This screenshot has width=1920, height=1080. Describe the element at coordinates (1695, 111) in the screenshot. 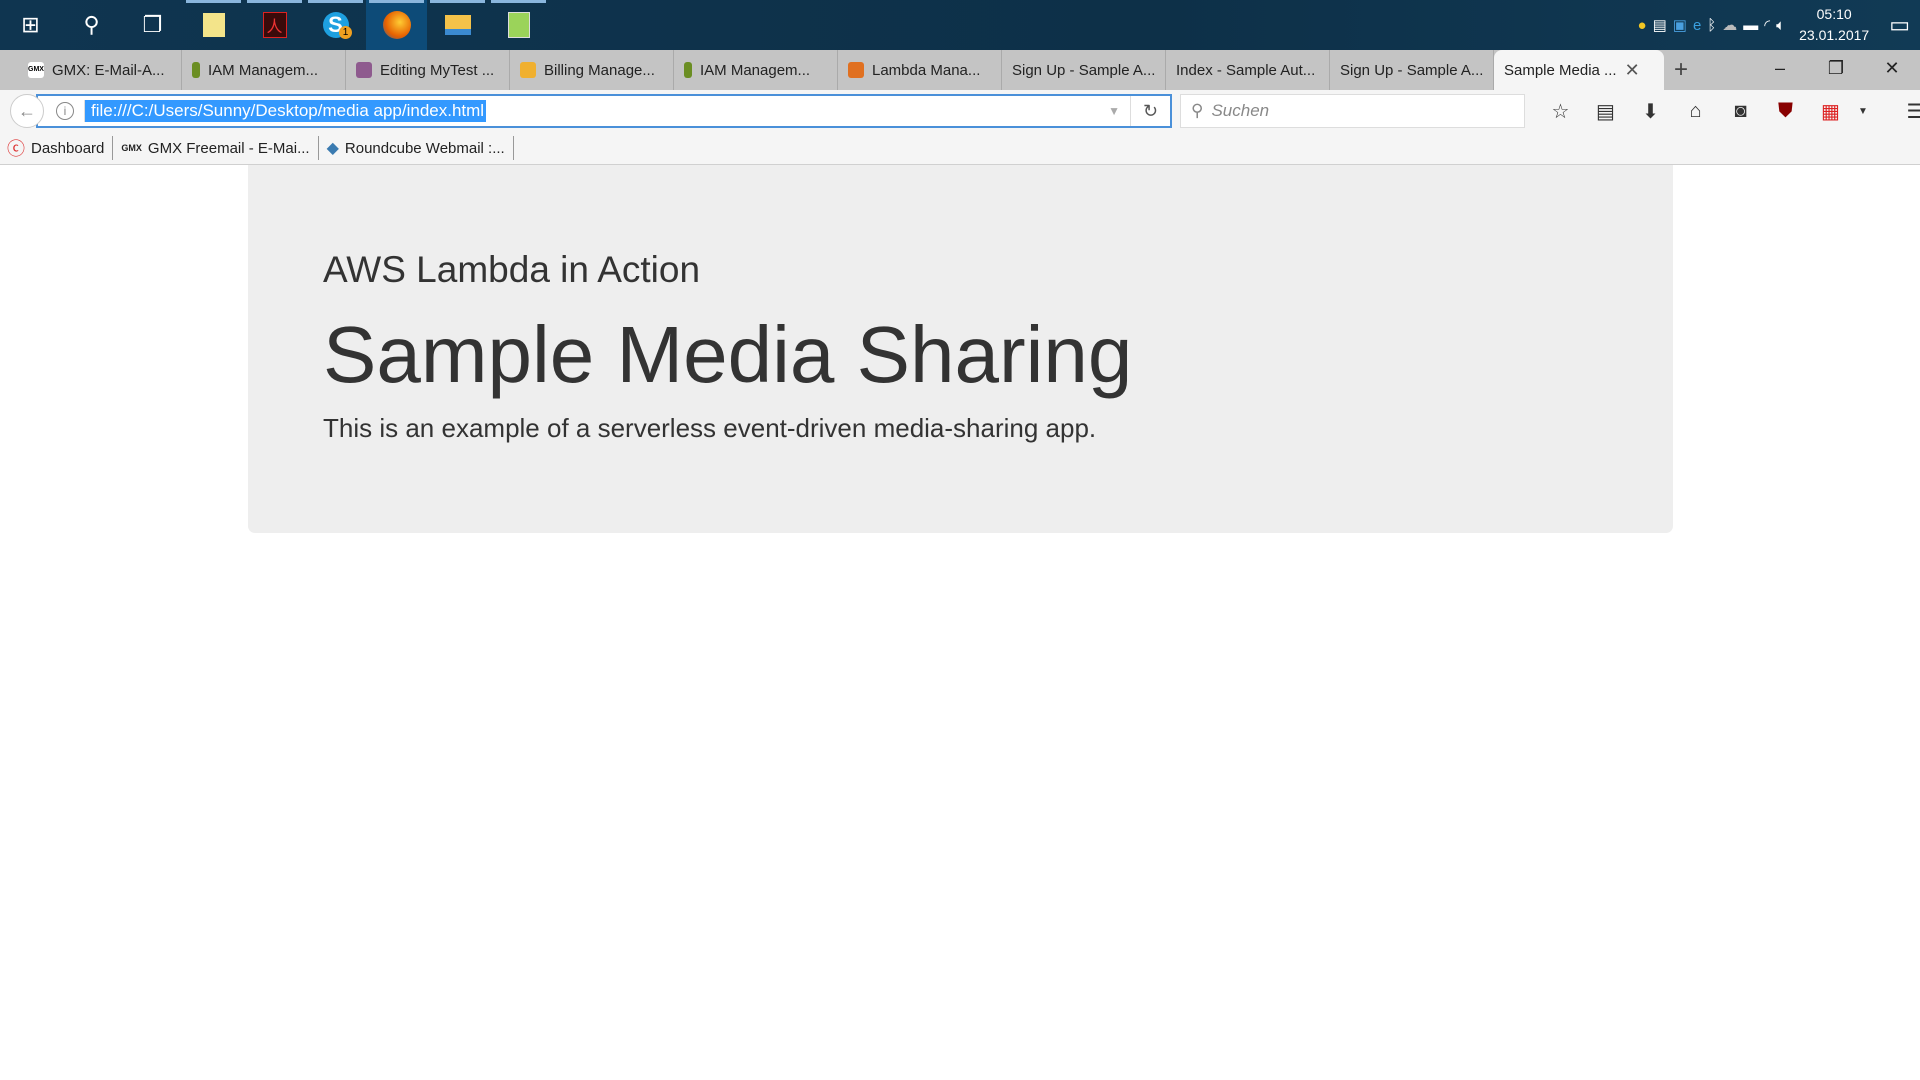

I see `home-icon: ⌂` at that location.